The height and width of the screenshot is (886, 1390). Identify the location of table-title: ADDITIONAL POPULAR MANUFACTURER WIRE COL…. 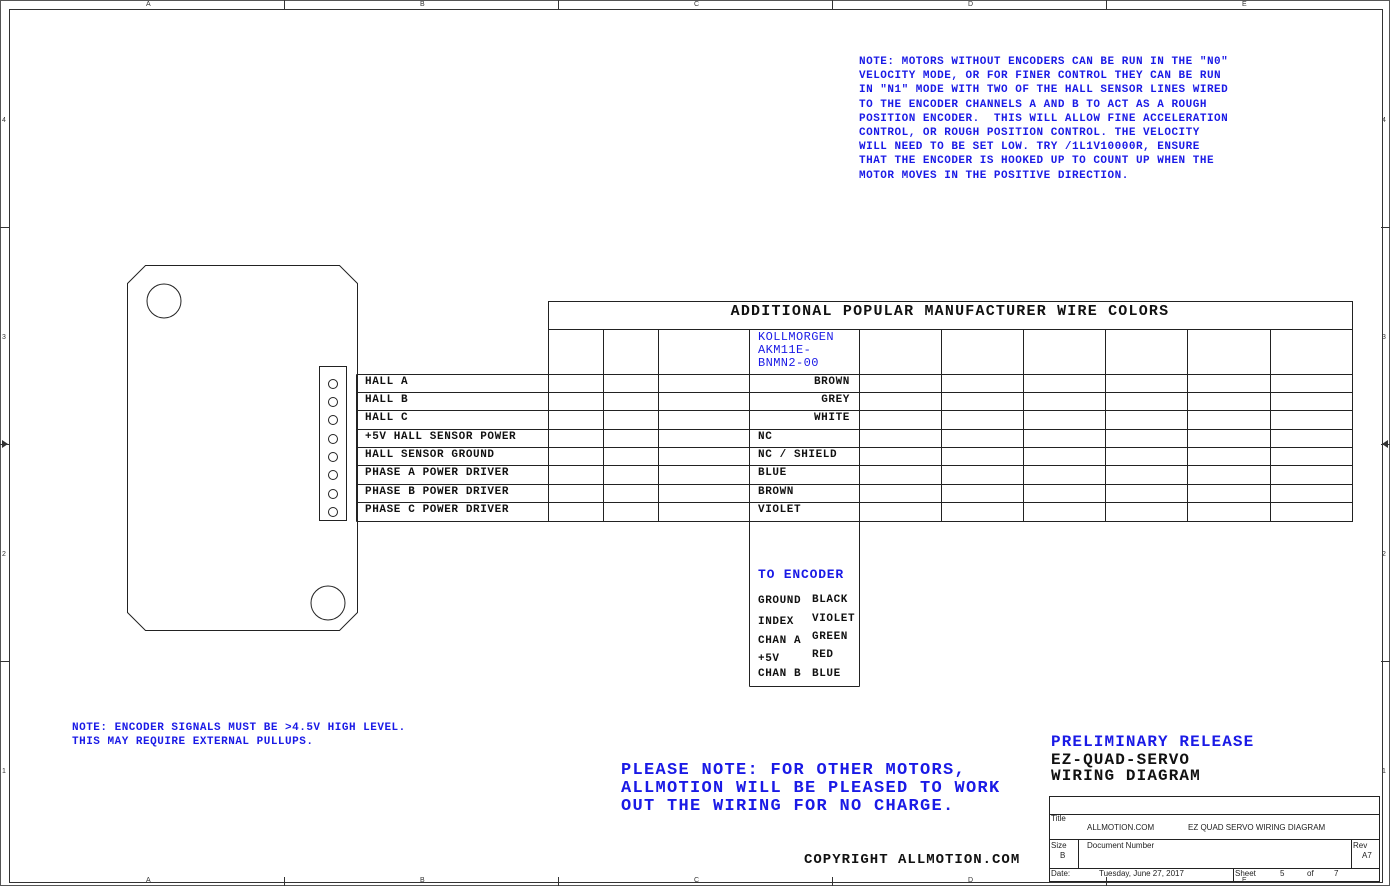
(950, 311).